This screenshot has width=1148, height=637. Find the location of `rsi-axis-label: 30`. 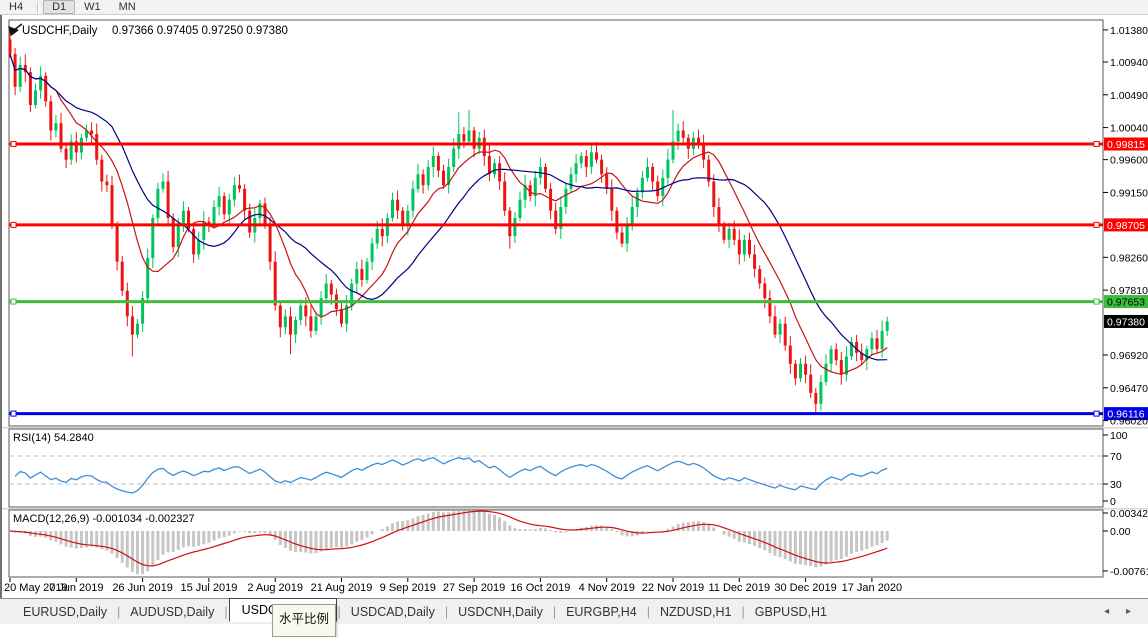

rsi-axis-label: 30 is located at coordinates (1116, 485).